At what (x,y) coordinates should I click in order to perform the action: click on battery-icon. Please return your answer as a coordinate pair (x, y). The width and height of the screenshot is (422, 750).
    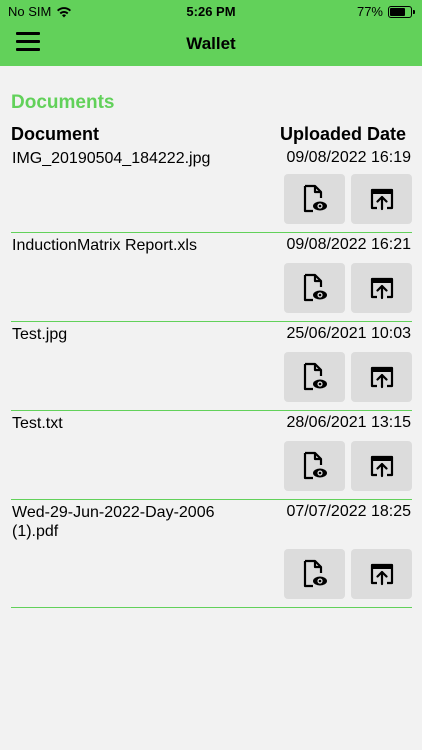
    Looking at the image, I should click on (401, 11).